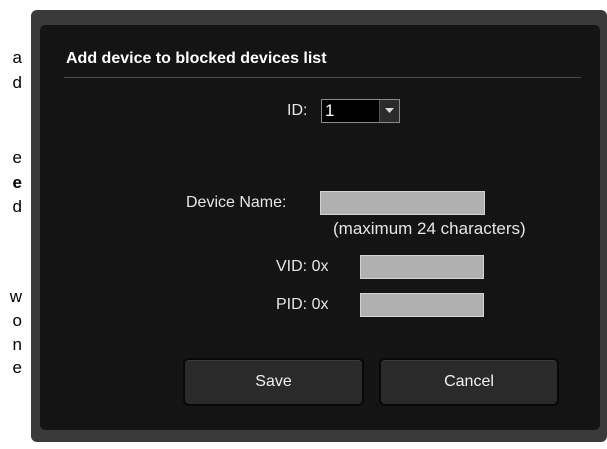 The height and width of the screenshot is (449, 607). What do you see at coordinates (422, 267) in the screenshot?
I see `vid-field` at bounding box center [422, 267].